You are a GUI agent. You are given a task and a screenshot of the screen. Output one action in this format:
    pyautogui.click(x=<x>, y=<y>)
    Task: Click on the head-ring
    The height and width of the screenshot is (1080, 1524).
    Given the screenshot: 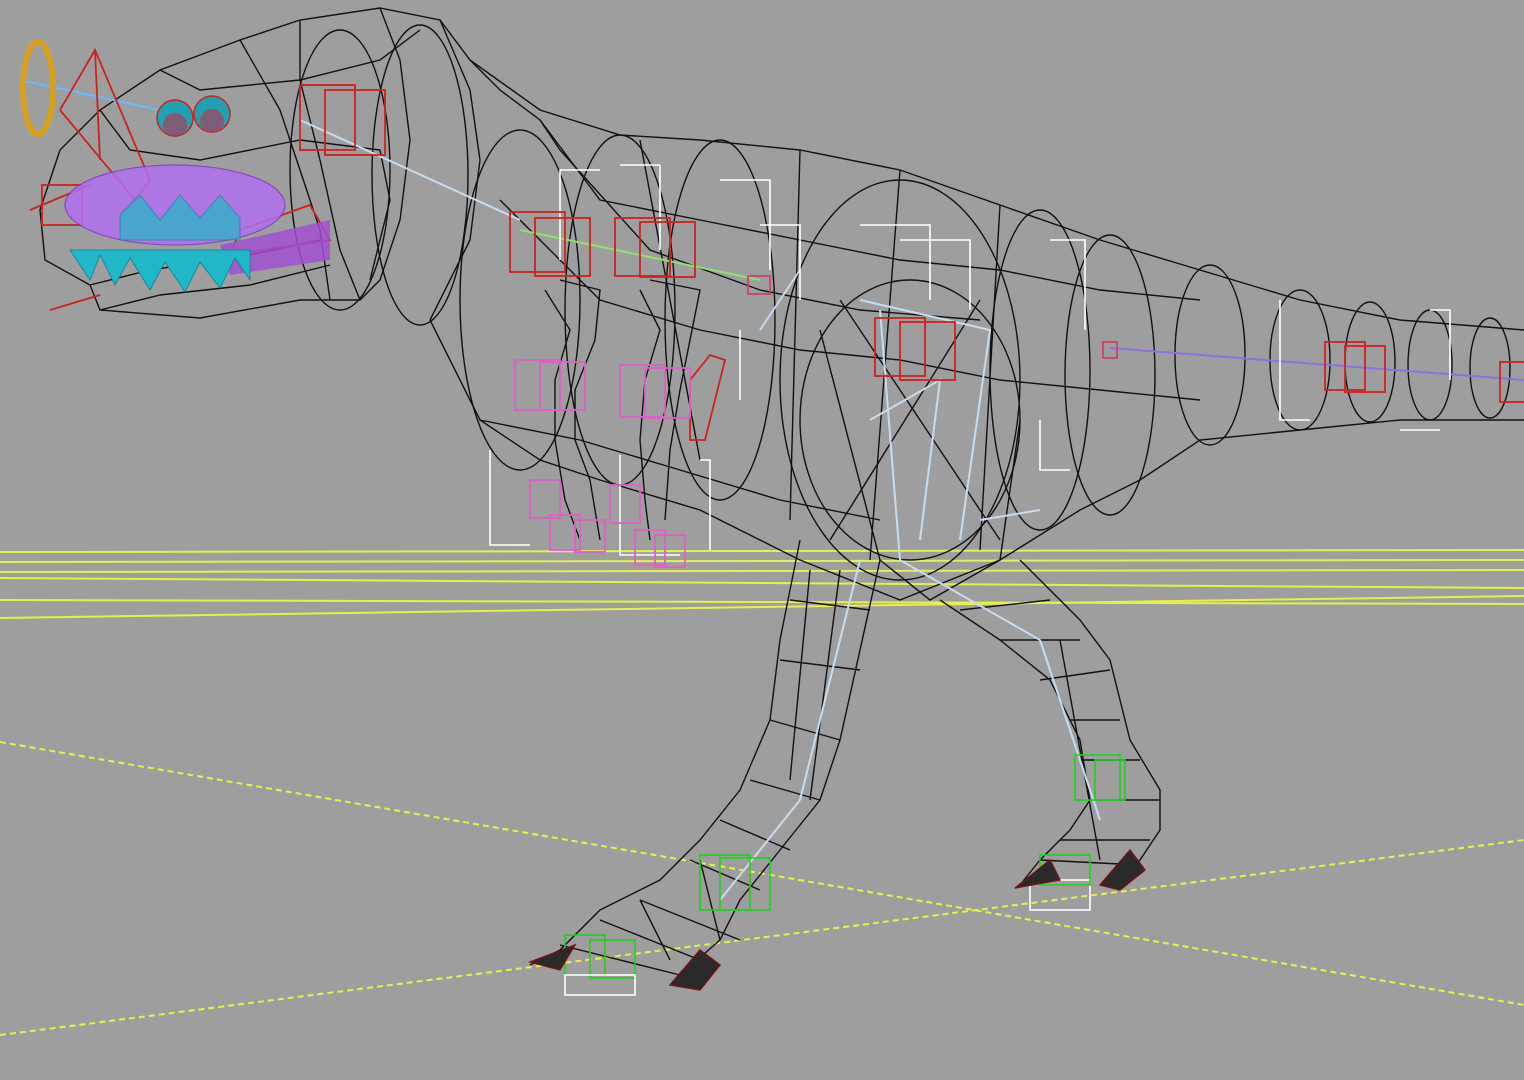 What is the action you would take?
    pyautogui.click(x=38, y=88)
    